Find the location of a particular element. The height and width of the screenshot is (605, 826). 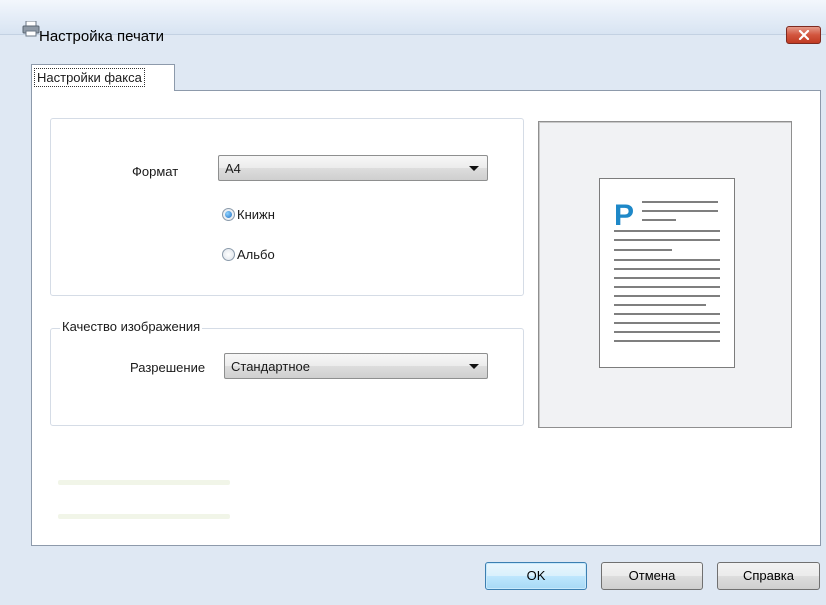

document-icon: P is located at coordinates (667, 270).